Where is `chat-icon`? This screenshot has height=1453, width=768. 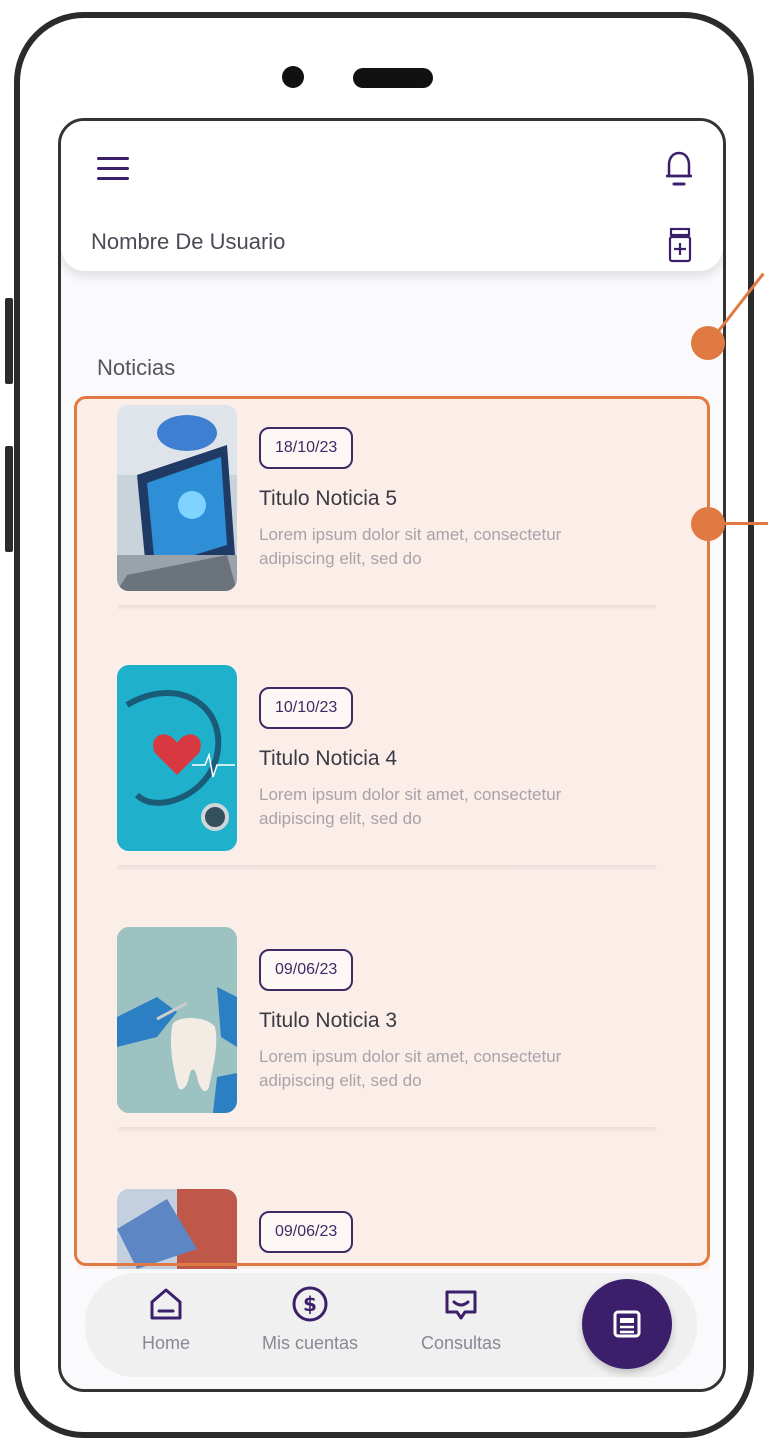
chat-icon is located at coordinates (461, 1304).